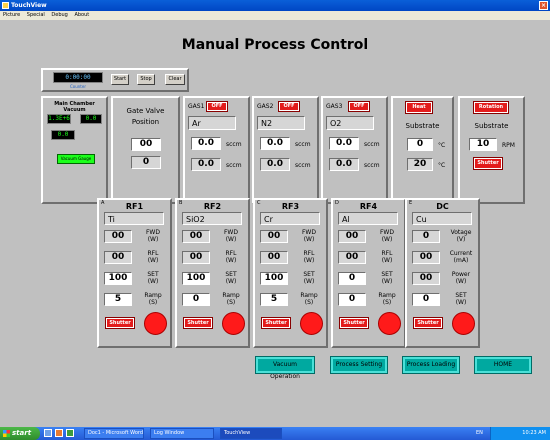 This screenshot has width=550, height=440. What do you see at coordinates (275, 45) in the screenshot?
I see `page-title: Manual Process Control` at bounding box center [275, 45].